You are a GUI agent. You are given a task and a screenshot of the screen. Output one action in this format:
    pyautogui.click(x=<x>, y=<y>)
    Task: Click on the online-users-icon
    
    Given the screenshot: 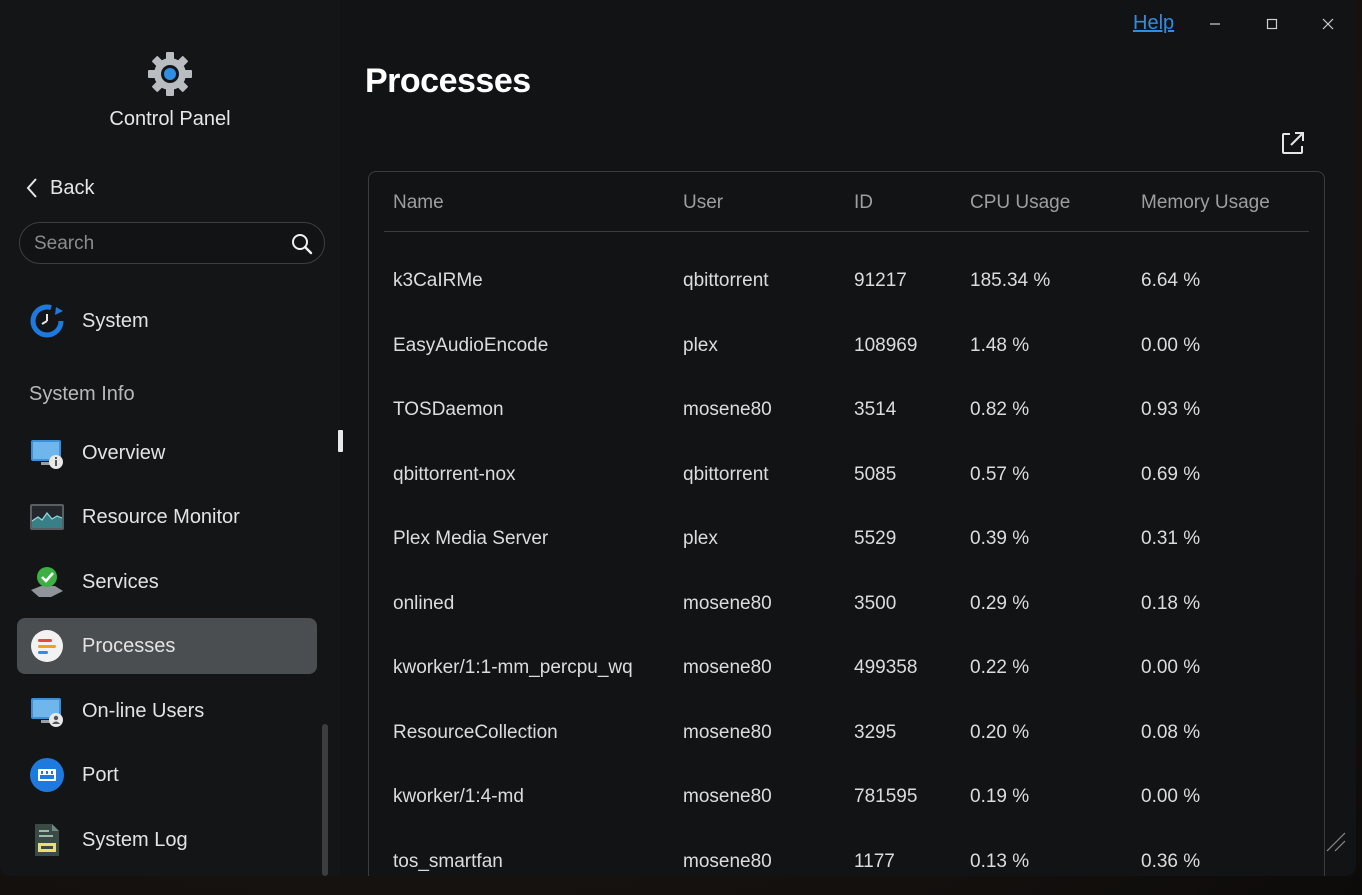 What is the action you would take?
    pyautogui.click(x=47, y=711)
    